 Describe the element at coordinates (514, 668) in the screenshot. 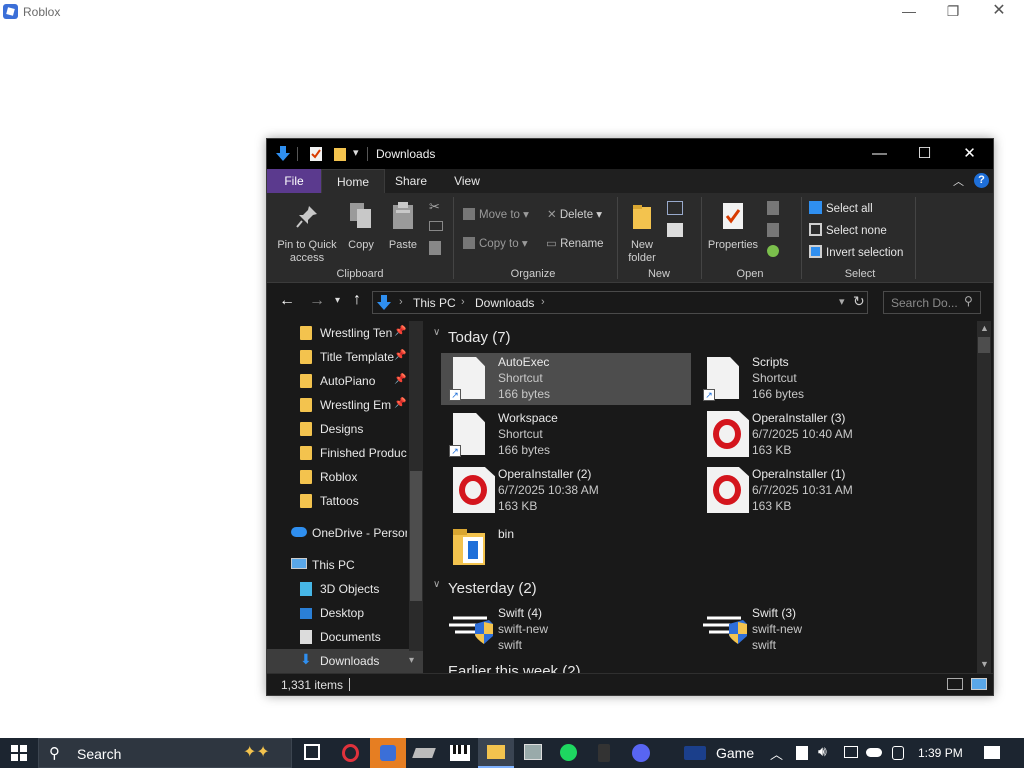

I see `group-header-earlier-this-week: Earlier this week (2)` at that location.